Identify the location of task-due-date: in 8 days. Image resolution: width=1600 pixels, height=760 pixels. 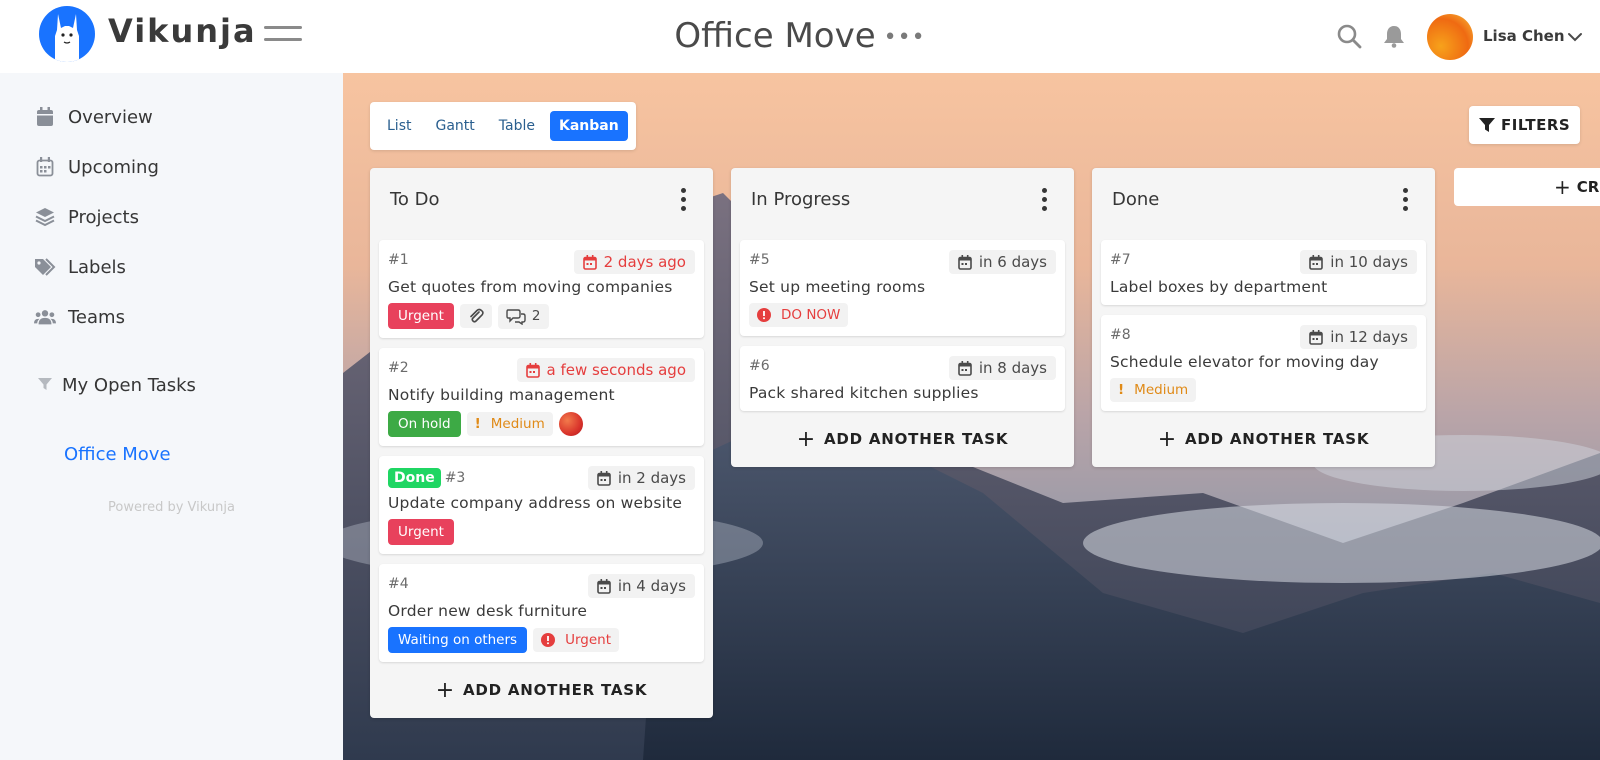
(1002, 368).